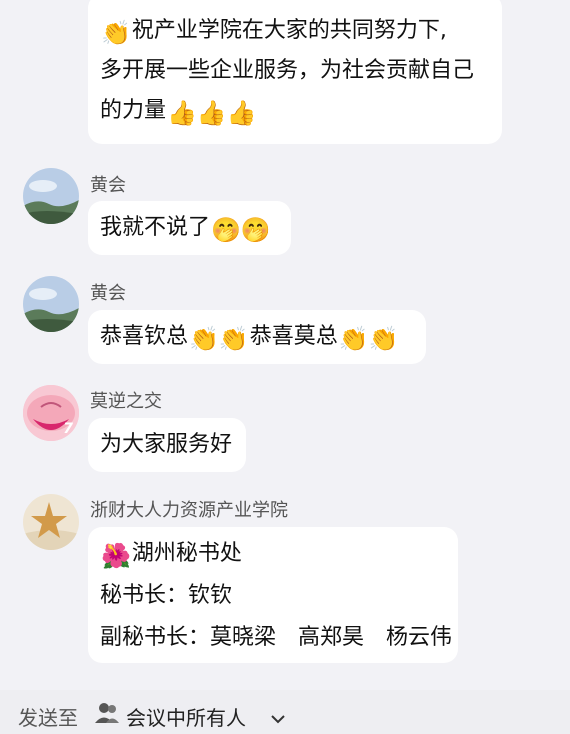 Image resolution: width=570 pixels, height=734 pixels. Describe the element at coordinates (189, 228) in the screenshot. I see `message-bubble: 我就不说了🤭🤭` at that location.